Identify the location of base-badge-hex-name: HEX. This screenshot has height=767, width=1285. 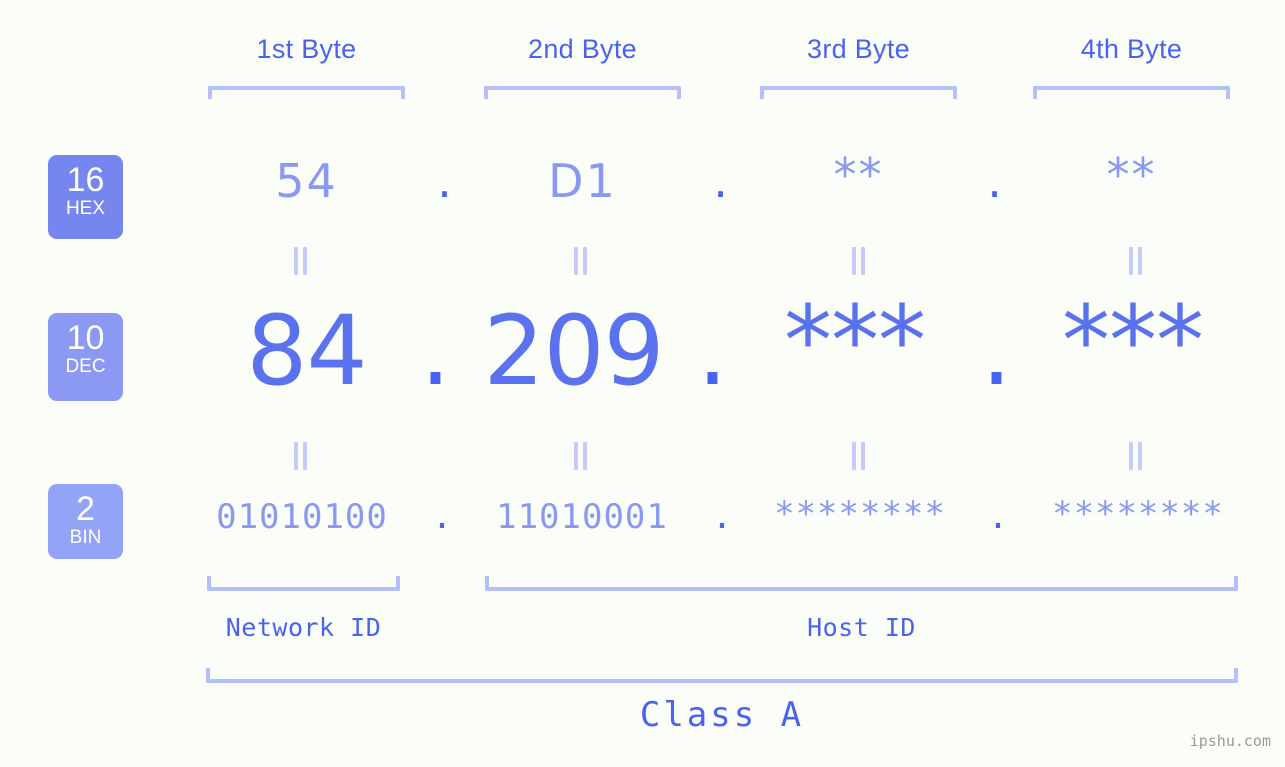
(85, 208).